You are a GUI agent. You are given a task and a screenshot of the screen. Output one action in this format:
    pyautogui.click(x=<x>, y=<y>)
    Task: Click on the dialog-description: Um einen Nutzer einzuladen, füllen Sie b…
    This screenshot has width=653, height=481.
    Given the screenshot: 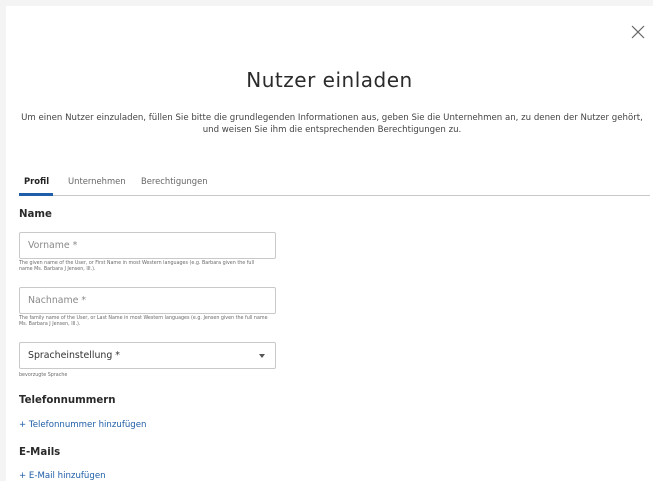 What is the action you would take?
    pyautogui.click(x=332, y=124)
    